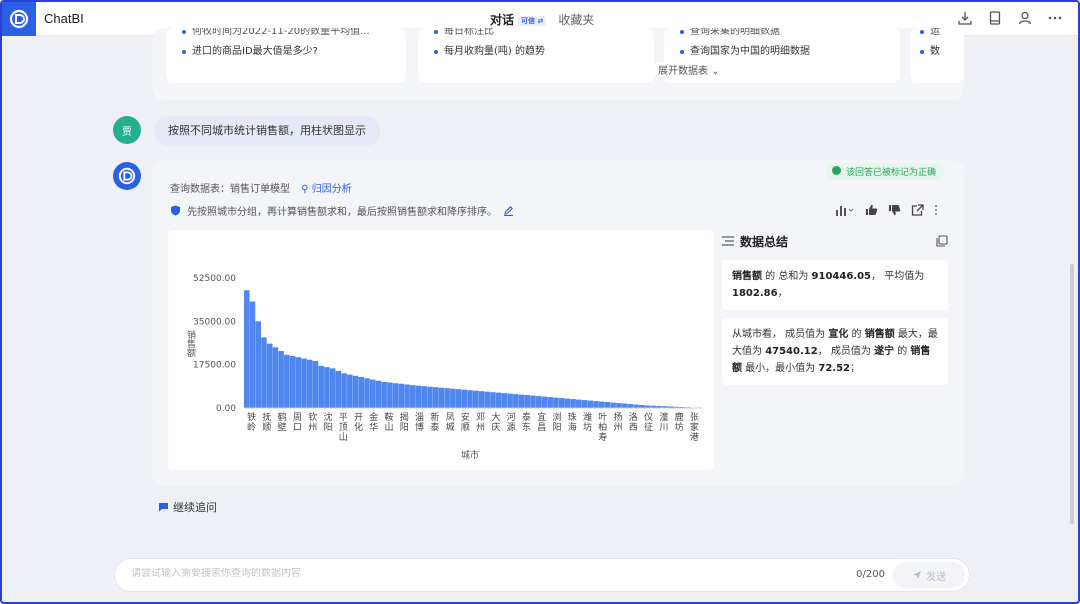  What do you see at coordinates (855, 368) in the screenshot?
I see `summary-text: ；` at bounding box center [855, 368].